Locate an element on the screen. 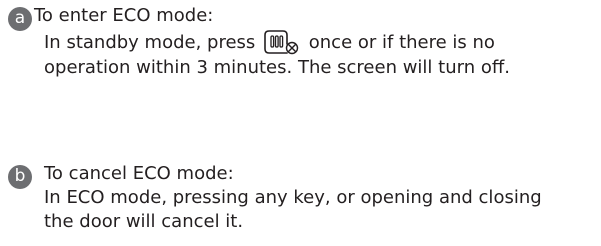 The height and width of the screenshot is (246, 601). step-a-title: To enter ECO mode: is located at coordinates (124, 15).